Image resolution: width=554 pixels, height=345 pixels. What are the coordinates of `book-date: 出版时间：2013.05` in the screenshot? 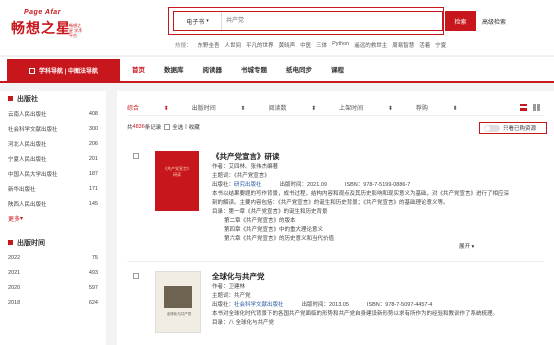 It's located at (325, 305).